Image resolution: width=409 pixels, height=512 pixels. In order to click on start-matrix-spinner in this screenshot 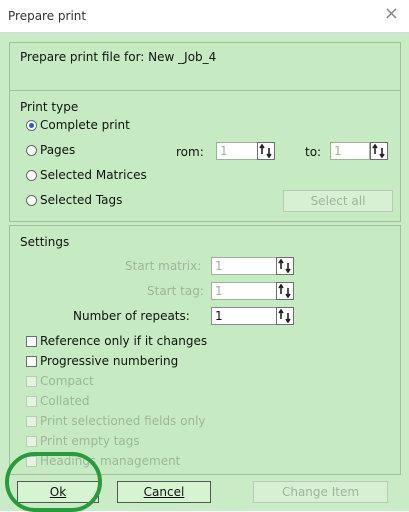, I will do `click(285, 266)`.